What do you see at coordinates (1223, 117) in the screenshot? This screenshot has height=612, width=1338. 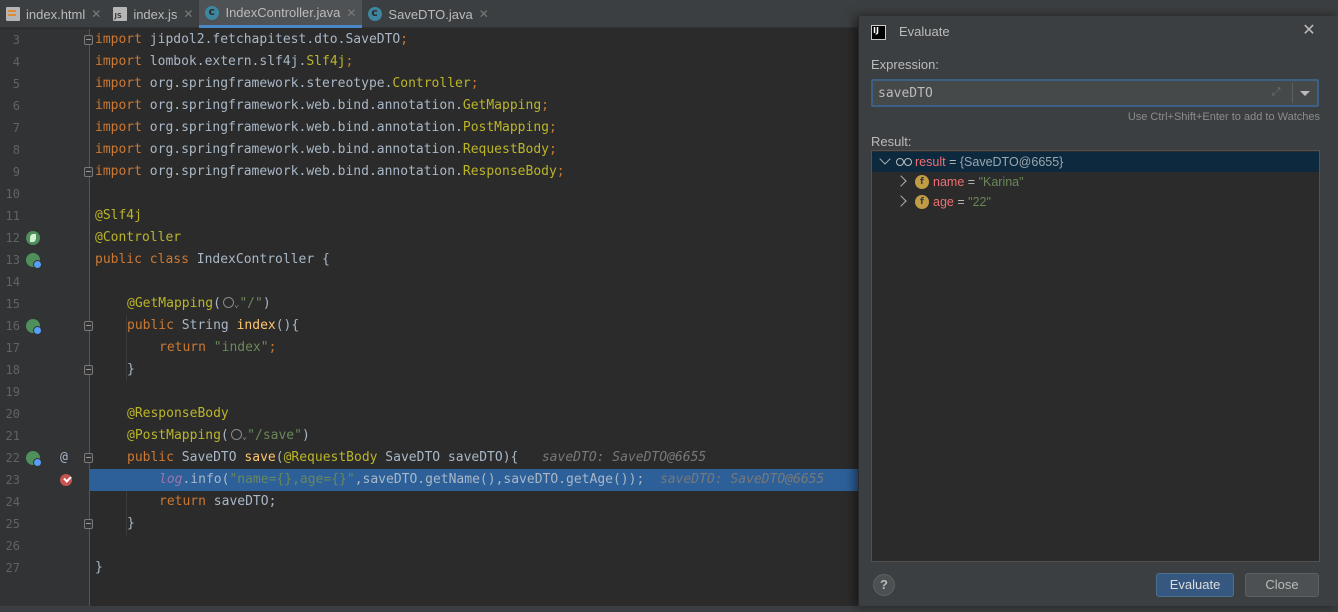 I see `watches-hint: Use Ctrl+Shift+Enter to add to Watches` at bounding box center [1223, 117].